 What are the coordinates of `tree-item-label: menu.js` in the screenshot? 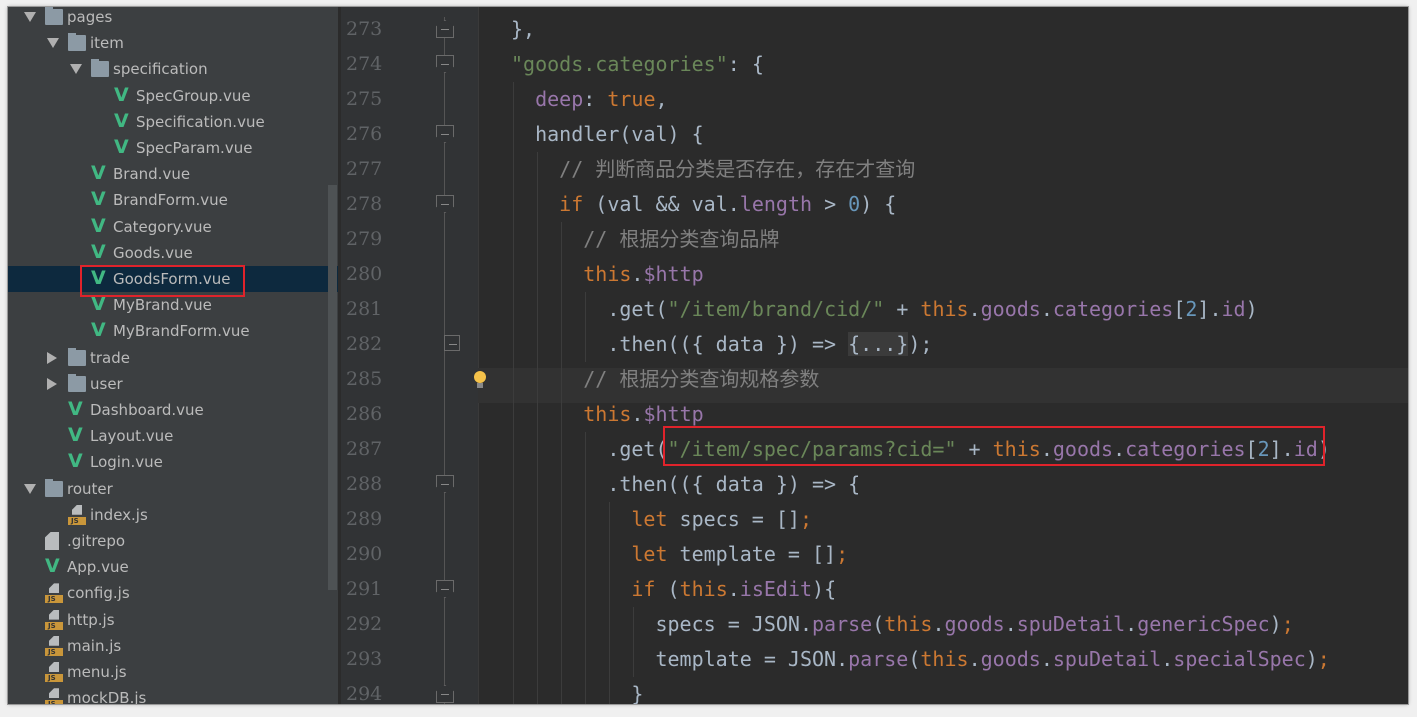 It's located at (97, 672).